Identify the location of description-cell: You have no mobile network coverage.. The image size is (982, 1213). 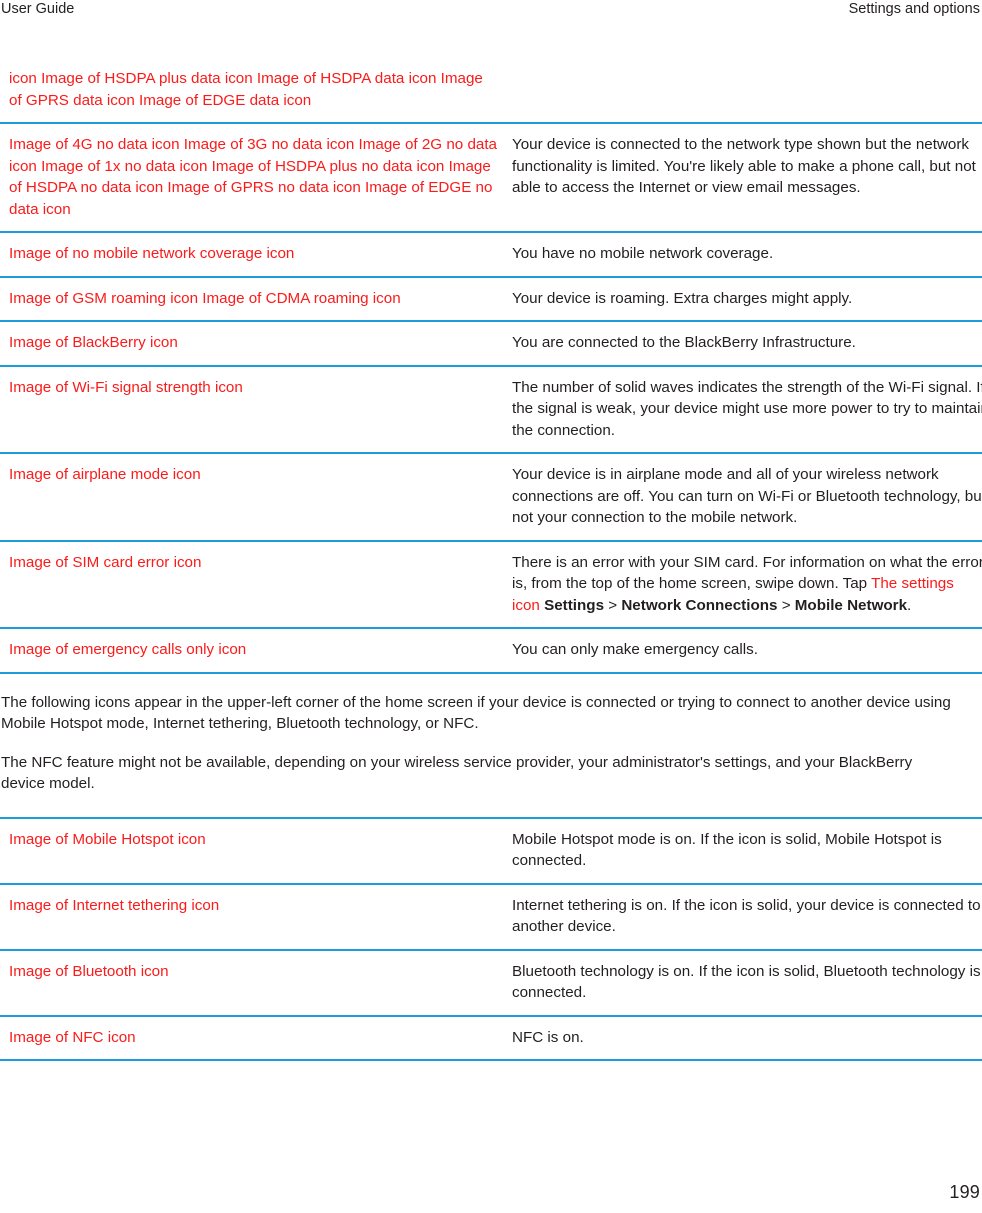
(746, 255).